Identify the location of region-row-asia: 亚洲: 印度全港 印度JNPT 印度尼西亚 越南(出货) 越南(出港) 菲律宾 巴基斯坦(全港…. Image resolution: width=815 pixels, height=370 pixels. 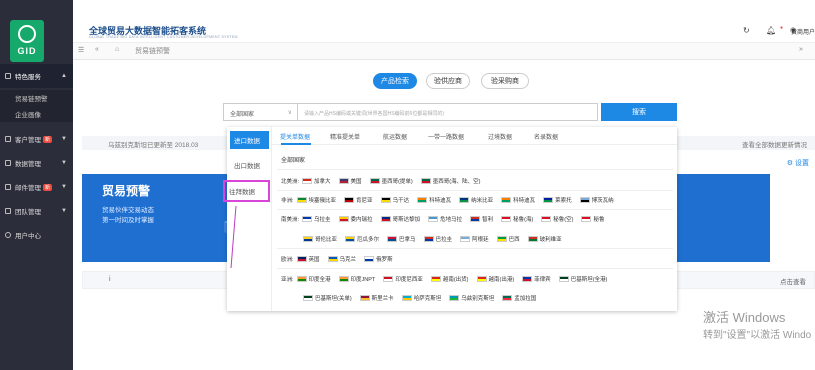
(448, 279).